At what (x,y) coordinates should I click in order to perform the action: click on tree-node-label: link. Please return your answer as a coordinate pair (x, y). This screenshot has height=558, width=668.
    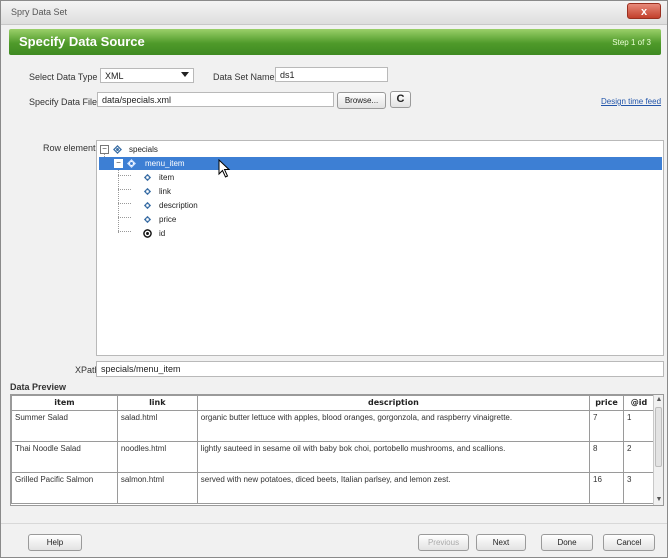
    Looking at the image, I should click on (165, 191).